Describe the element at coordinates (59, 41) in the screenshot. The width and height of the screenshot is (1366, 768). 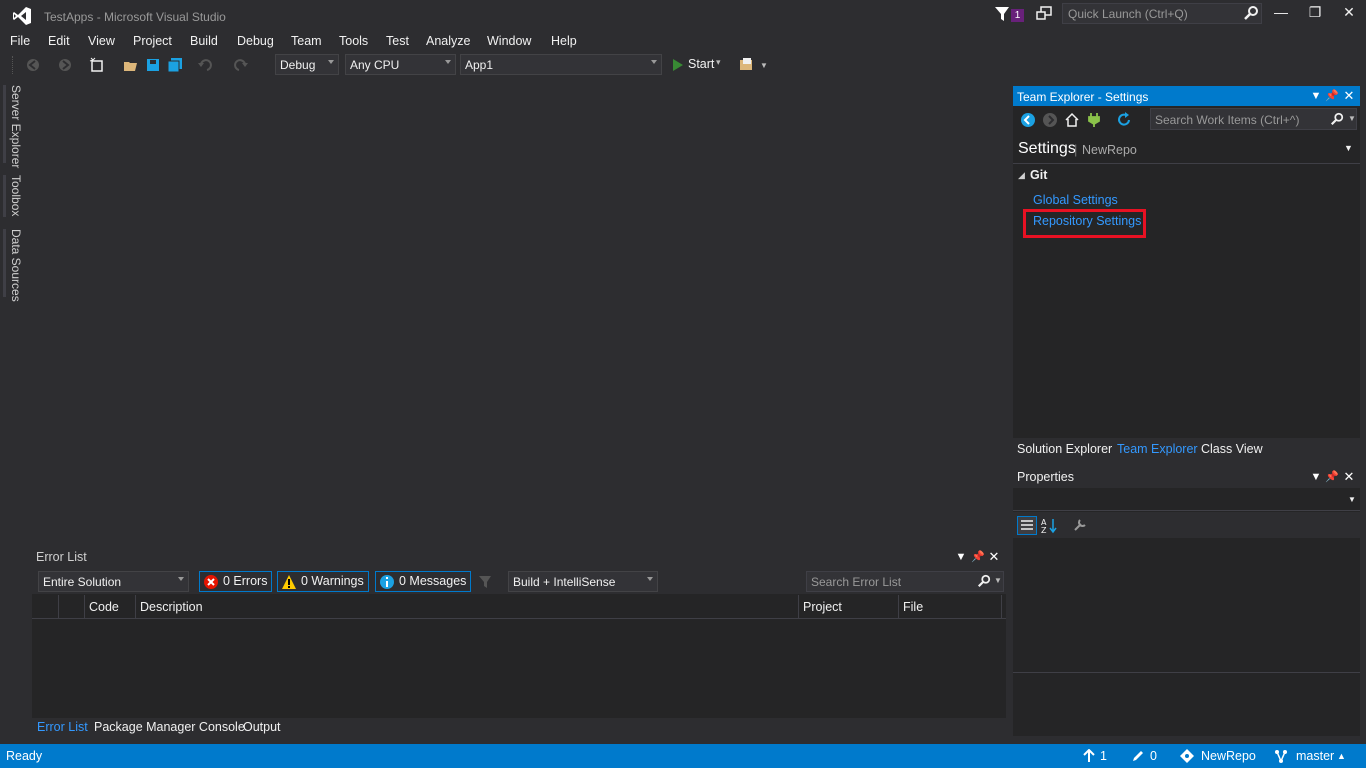
I see `menu-edit: Edit` at that location.